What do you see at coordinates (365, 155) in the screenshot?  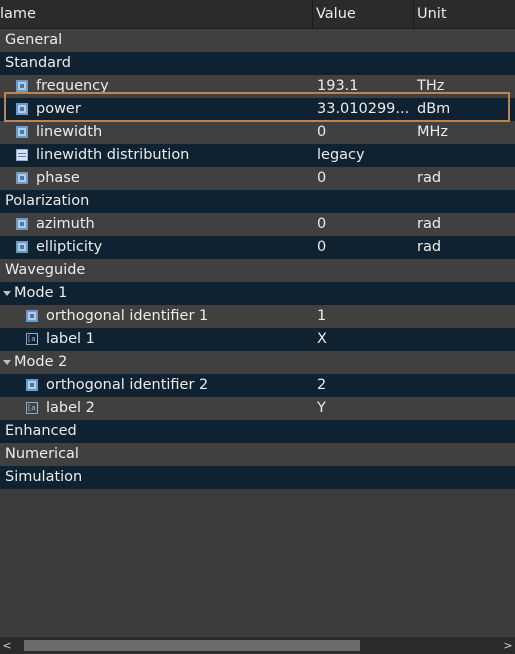 I see `property-value: legacy` at bounding box center [365, 155].